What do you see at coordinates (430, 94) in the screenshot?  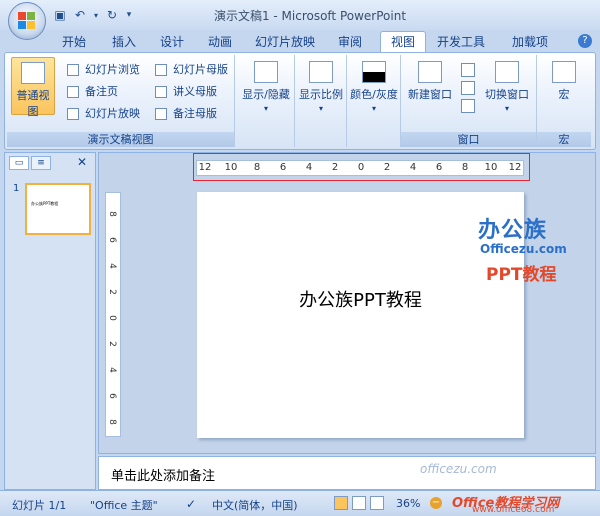 I see `new-window-label: 新建窗口` at bounding box center [430, 94].